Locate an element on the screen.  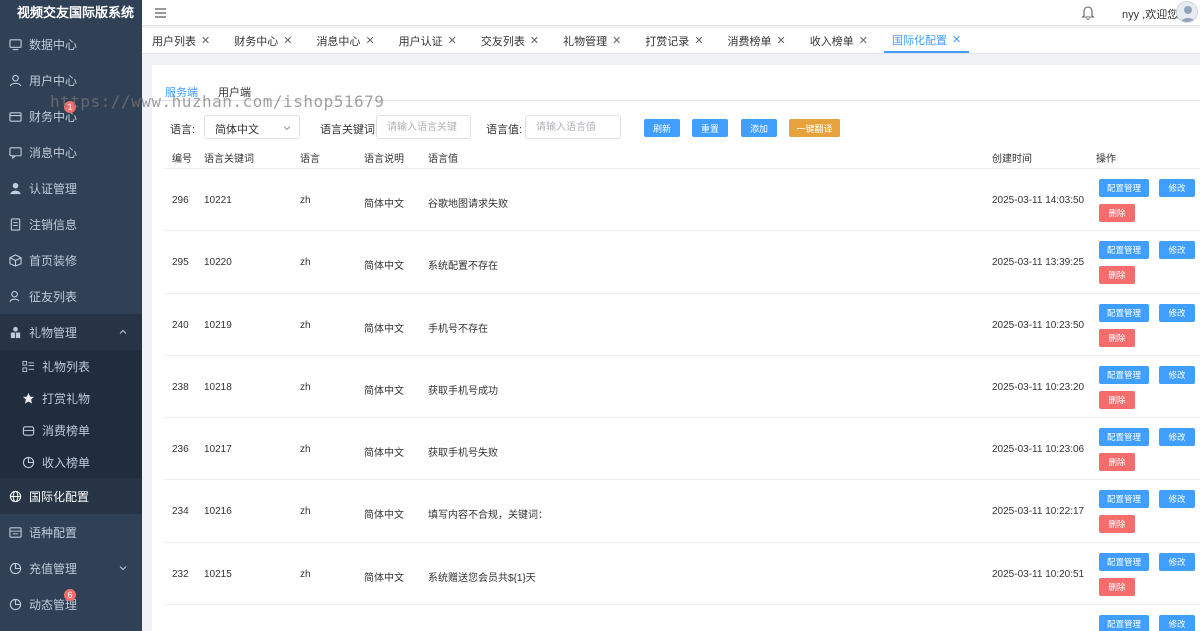
add-button: 添加 is located at coordinates (759, 128).